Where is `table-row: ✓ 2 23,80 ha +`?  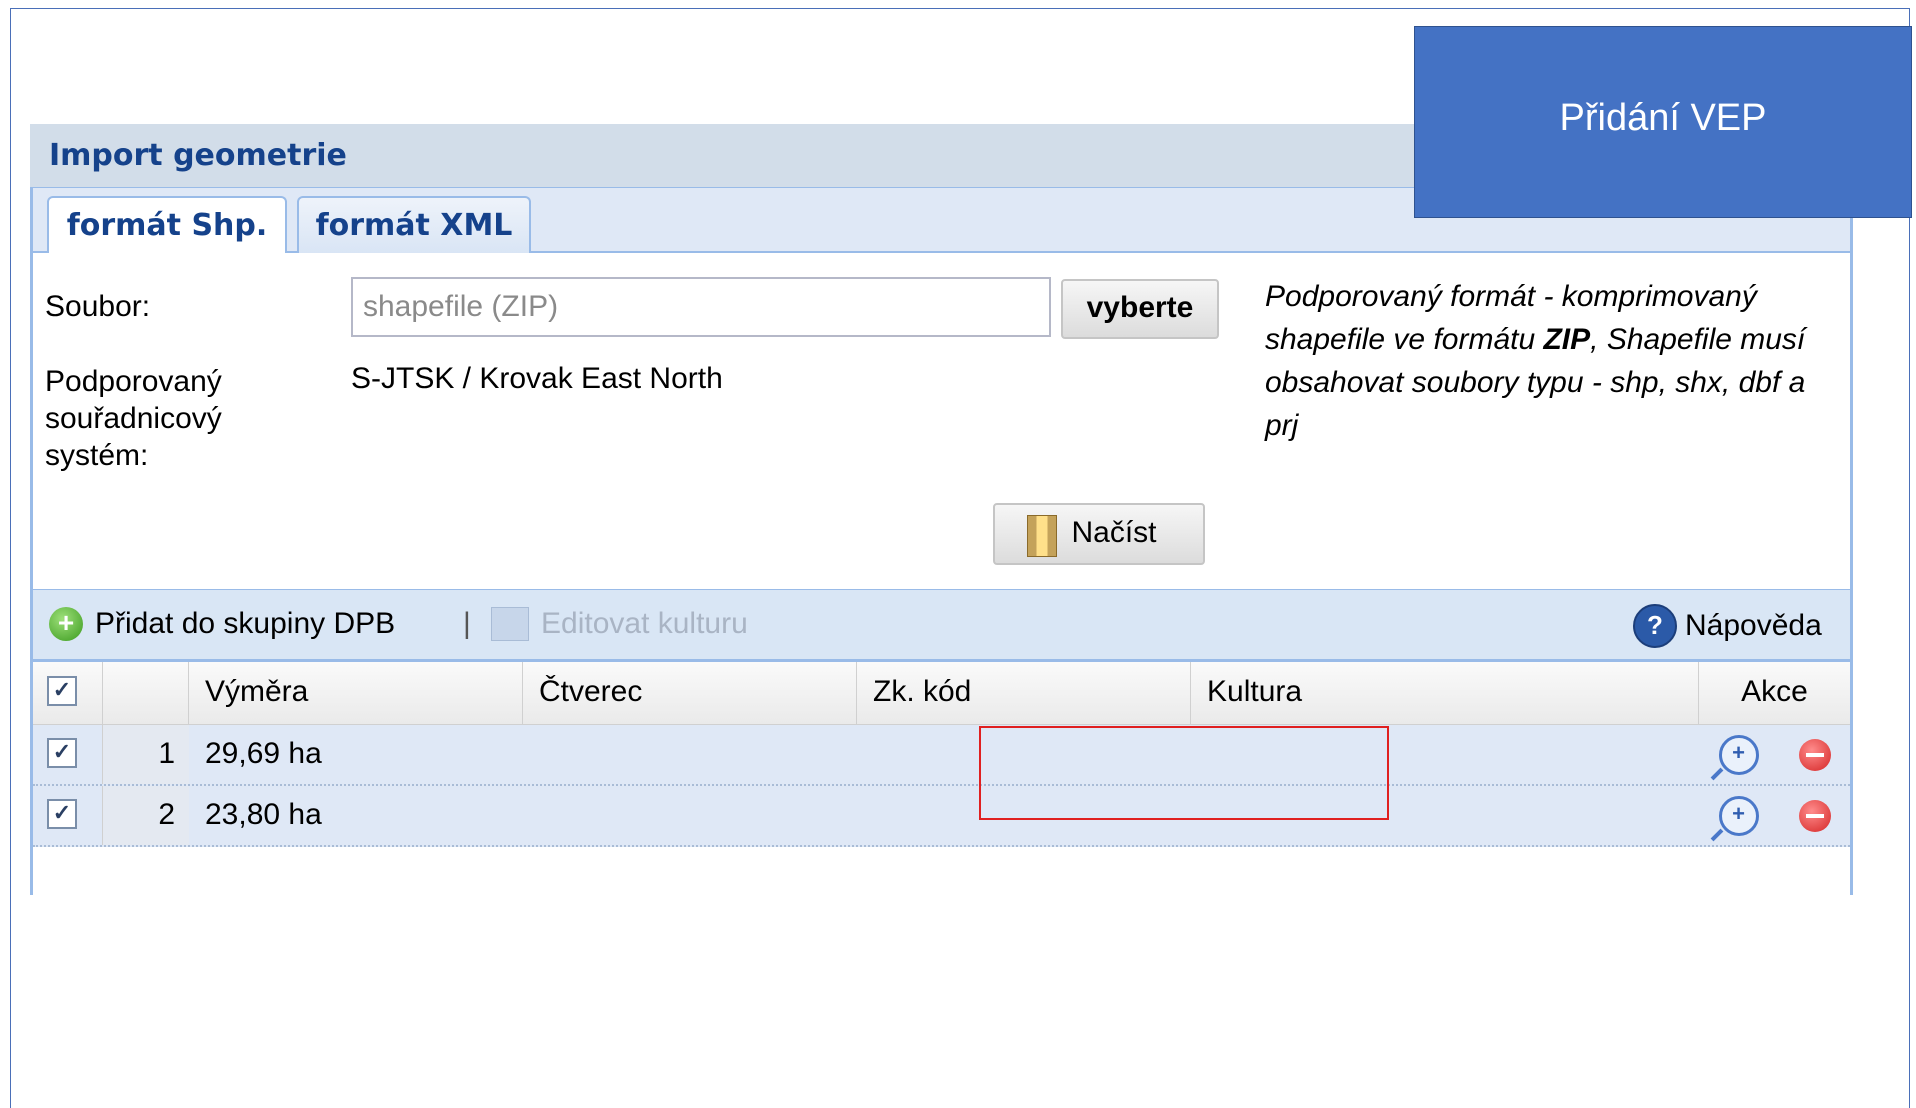 table-row: ✓ 2 23,80 ha + is located at coordinates (941, 816).